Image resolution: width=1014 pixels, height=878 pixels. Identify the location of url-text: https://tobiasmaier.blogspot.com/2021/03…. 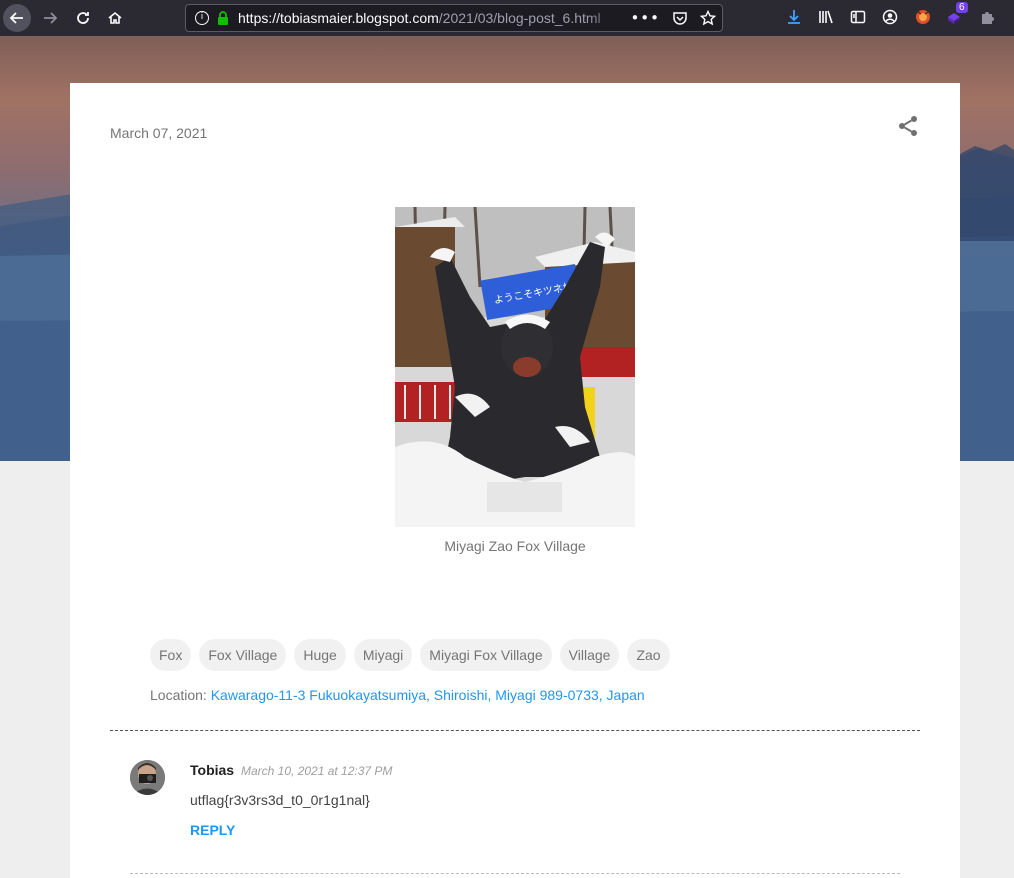
(428, 18).